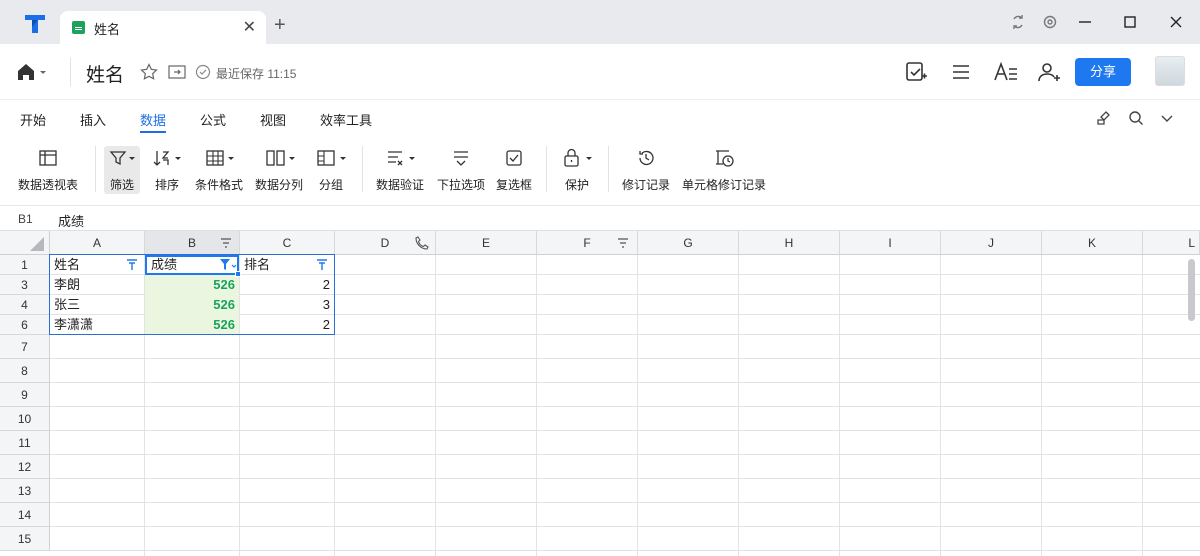 The image size is (1200, 556). Describe the element at coordinates (25, 371) in the screenshot. I see `row-header: 8` at that location.